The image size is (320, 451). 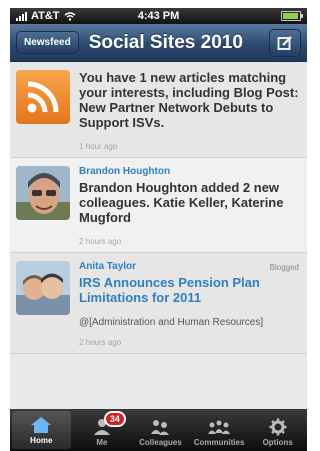 I want to click on status-bar: AT&T 4:43 PM, so click(x=158, y=16).